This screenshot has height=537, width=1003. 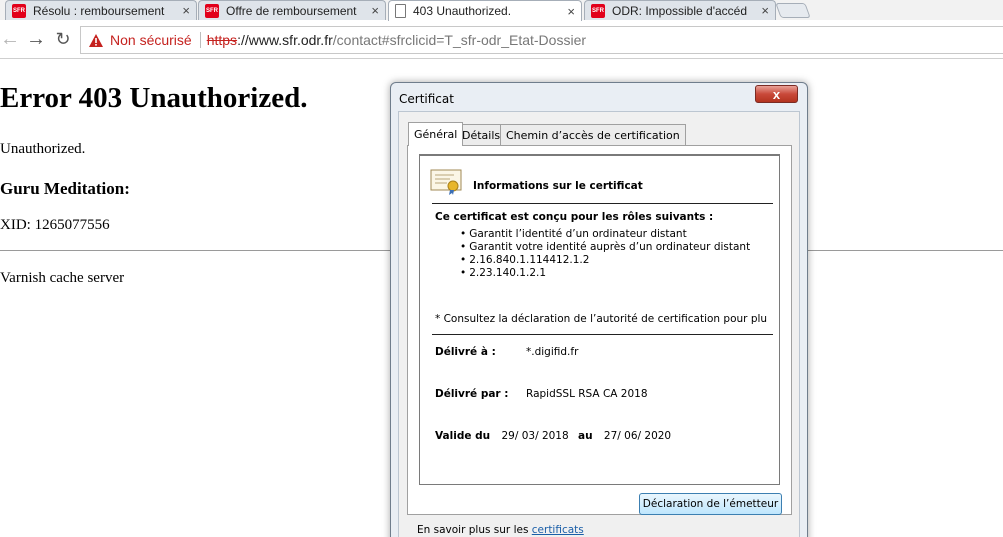 I want to click on page-title: Error 403 Unauthorized., so click(x=154, y=98).